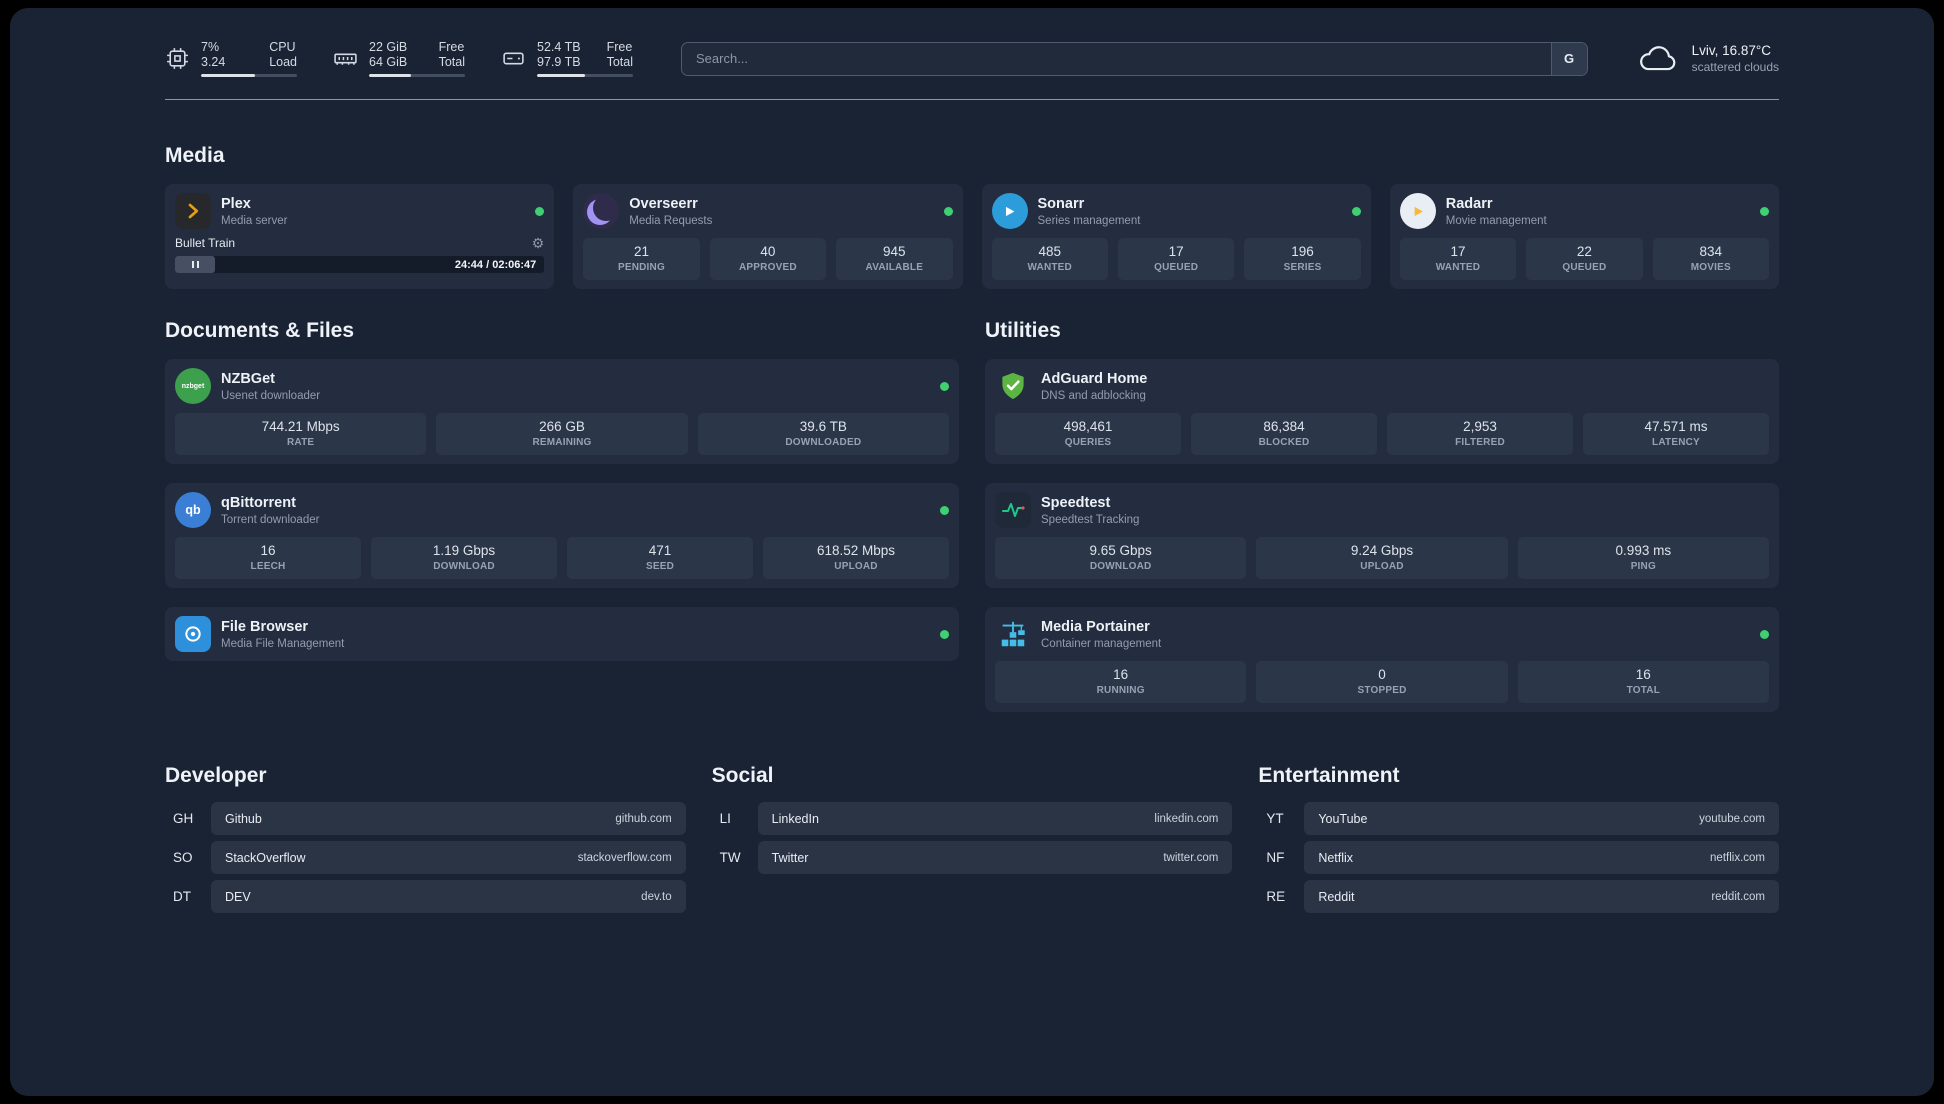  Describe the element at coordinates (177, 58) in the screenshot. I see `cpu-icon` at that location.